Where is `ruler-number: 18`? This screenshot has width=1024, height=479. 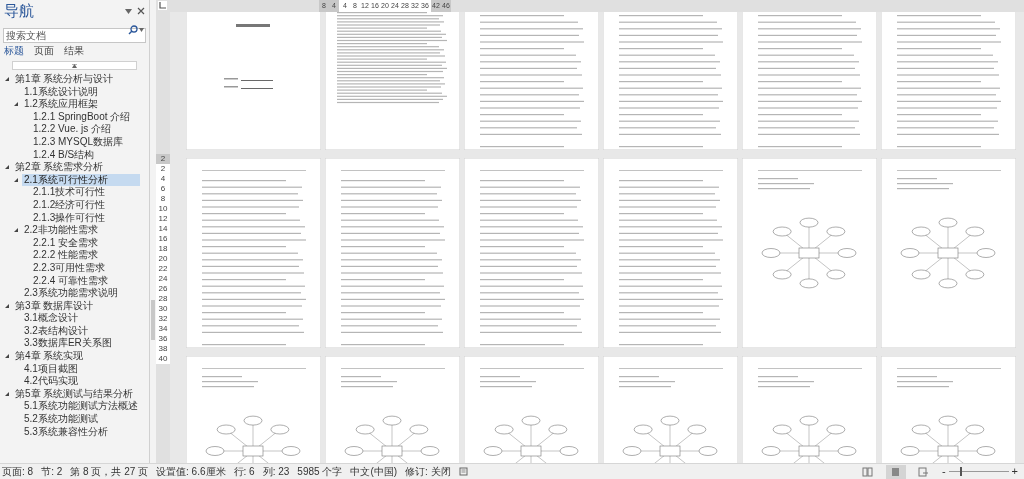 ruler-number: 18 is located at coordinates (163, 249).